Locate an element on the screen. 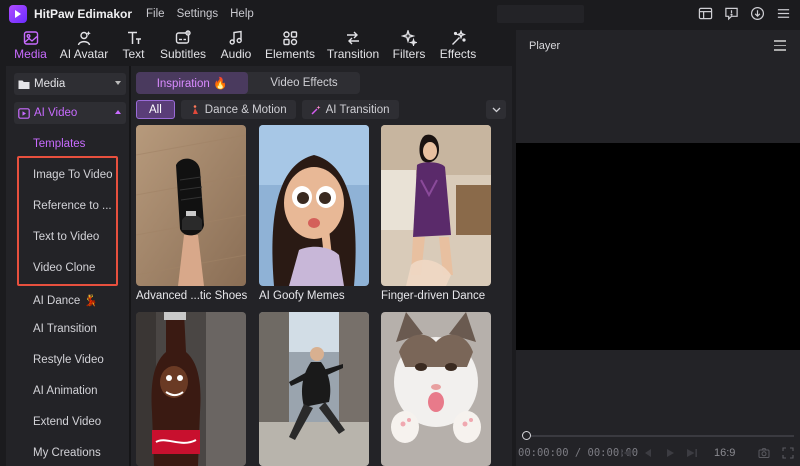 Image resolution: width=800 pixels, height=466 pixels. template-card: AI Goofy Memes is located at coordinates (314, 213).